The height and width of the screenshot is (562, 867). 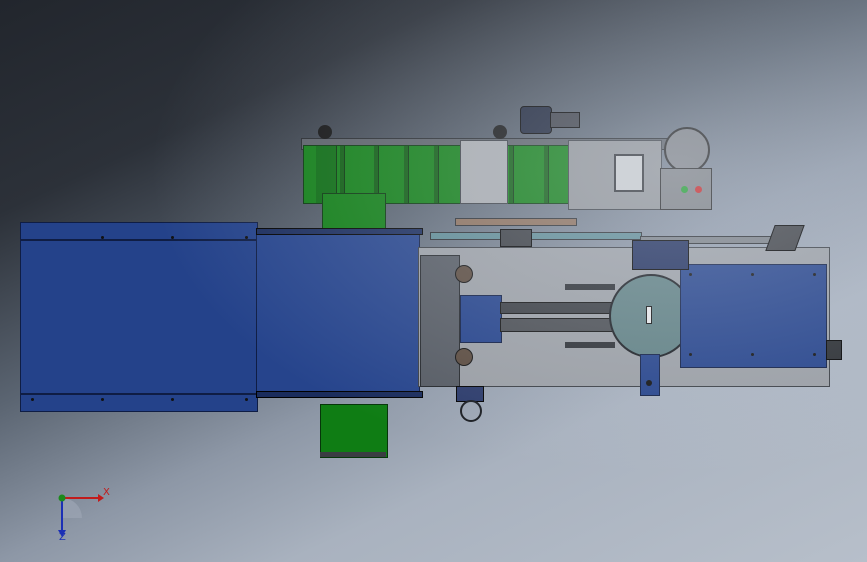 I want to click on top-conveyor-cover-plate, so click(x=484, y=172).